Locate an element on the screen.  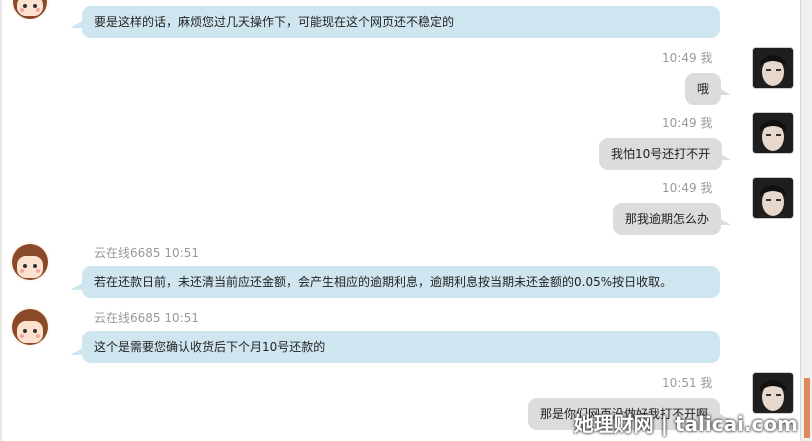
left-border is located at coordinates (1, 220).